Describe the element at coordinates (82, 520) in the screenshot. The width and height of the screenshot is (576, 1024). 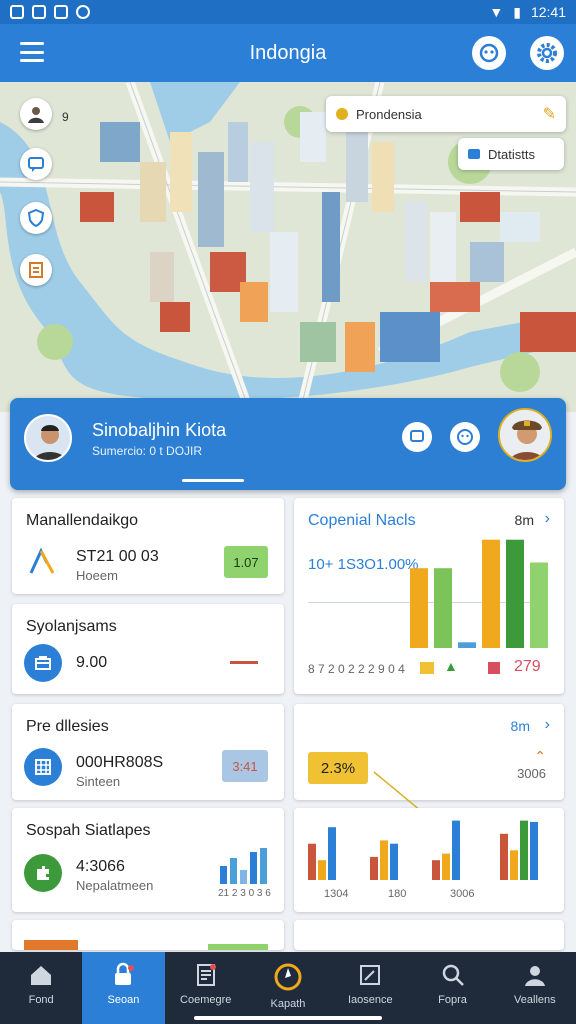
I see `card-title: Manallendaikgo` at that location.